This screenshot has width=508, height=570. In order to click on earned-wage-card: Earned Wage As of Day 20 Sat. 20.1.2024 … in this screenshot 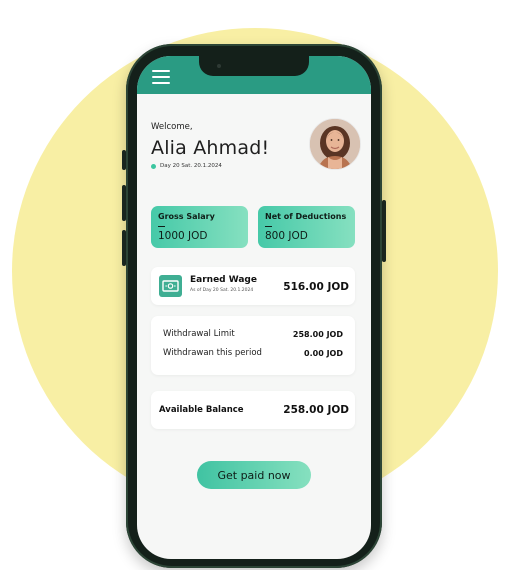, I will do `click(253, 286)`.